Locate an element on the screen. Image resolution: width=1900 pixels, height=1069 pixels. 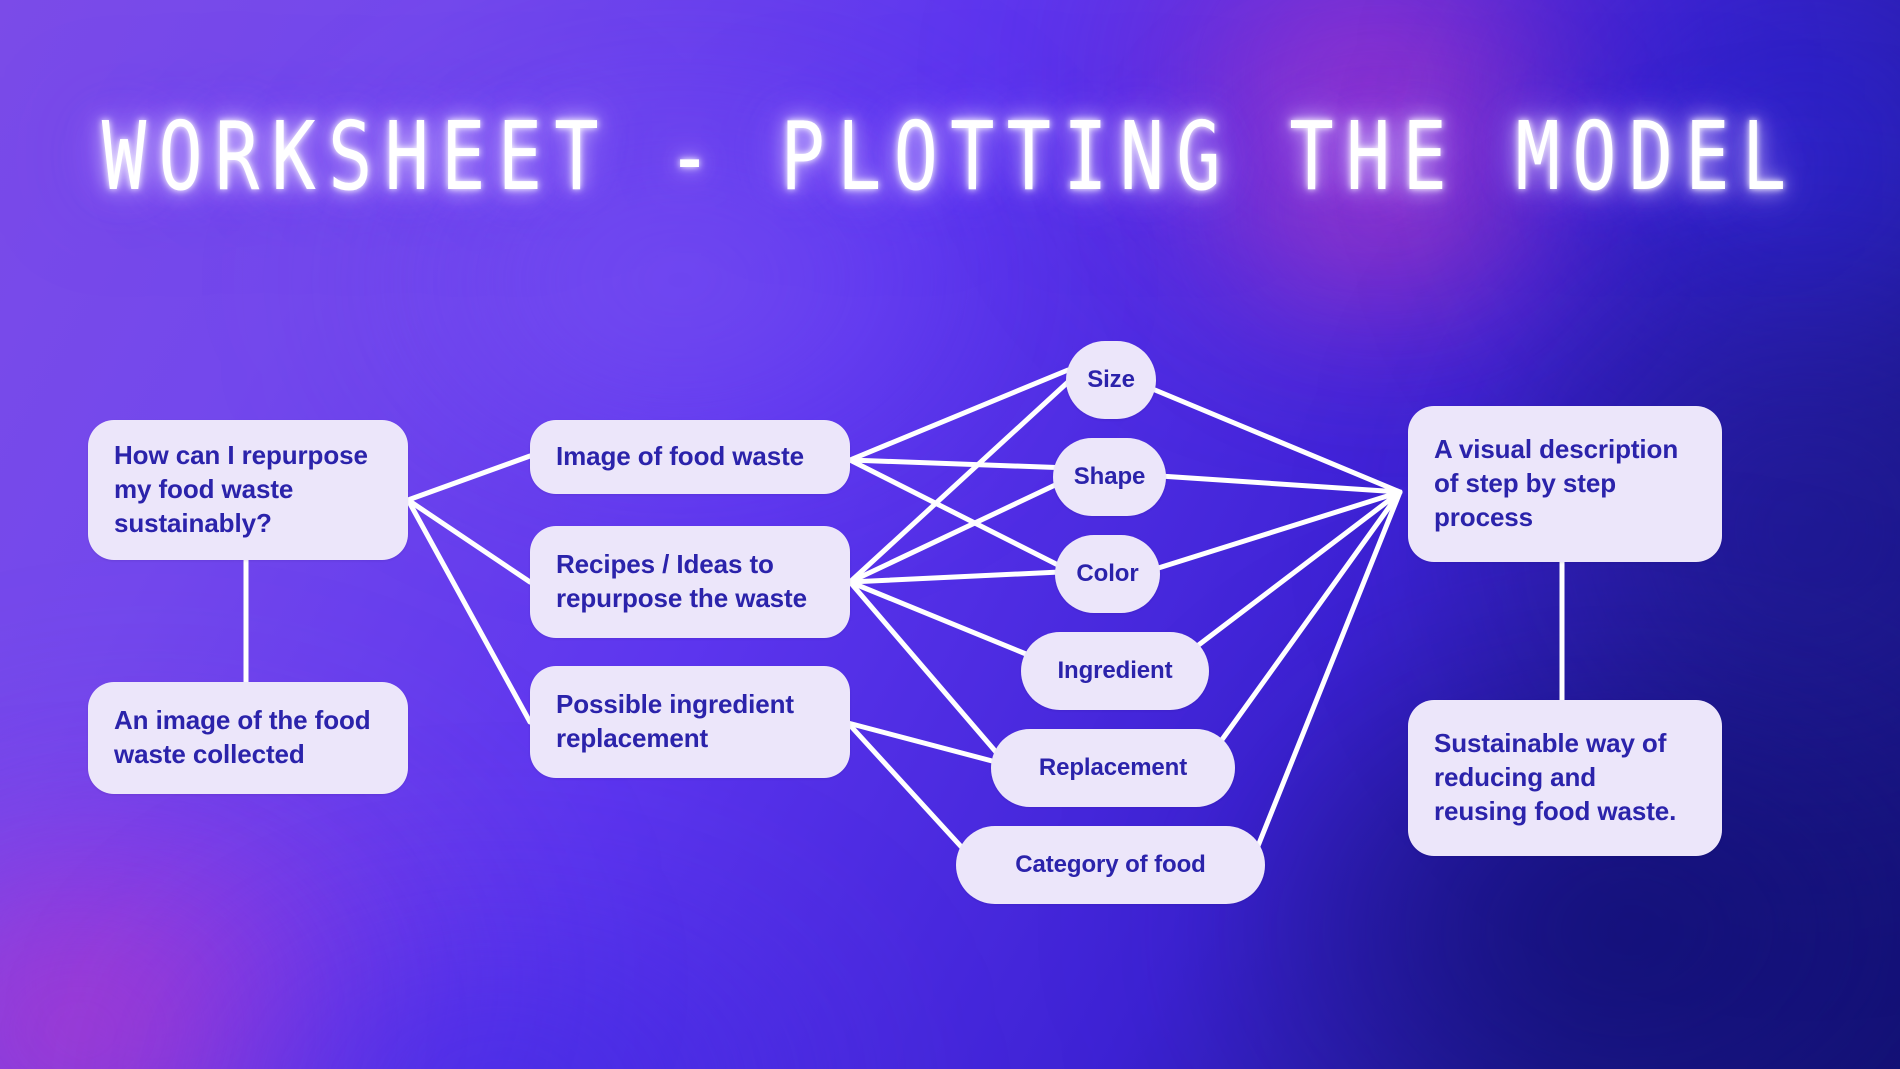
node-possible-ingredient-replacement: Possible ingredient replacement is located at coordinates (690, 722).